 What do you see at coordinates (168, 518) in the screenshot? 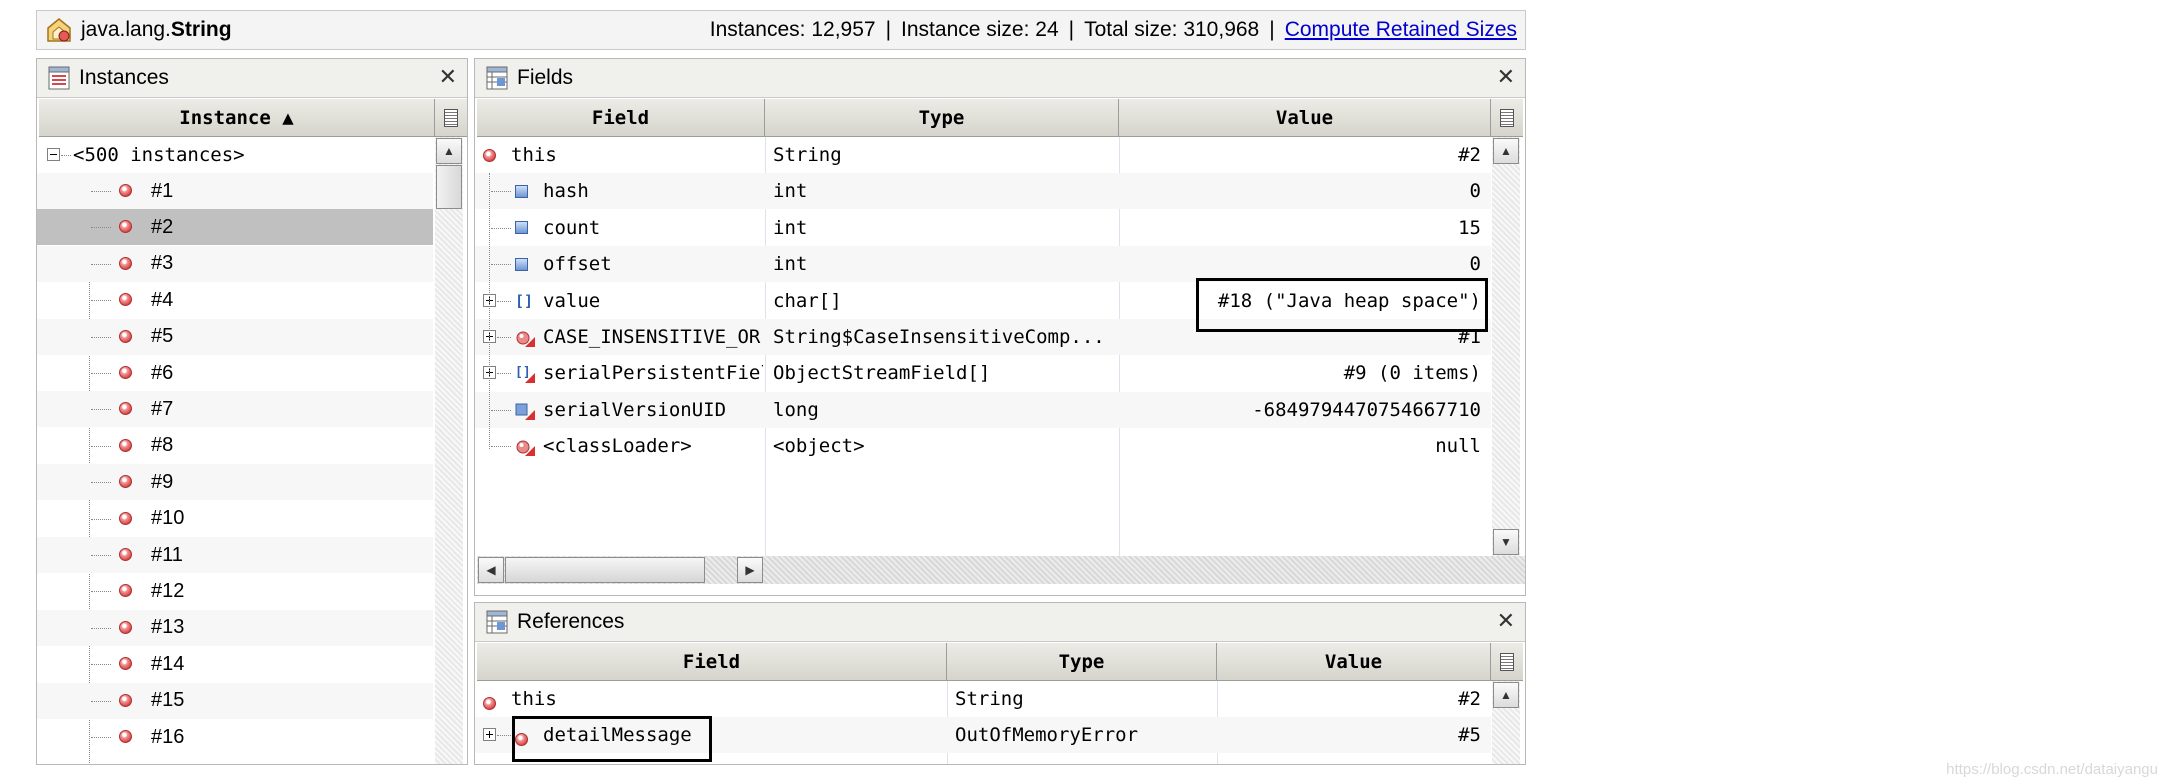
I see `instance-label: #10` at bounding box center [168, 518].